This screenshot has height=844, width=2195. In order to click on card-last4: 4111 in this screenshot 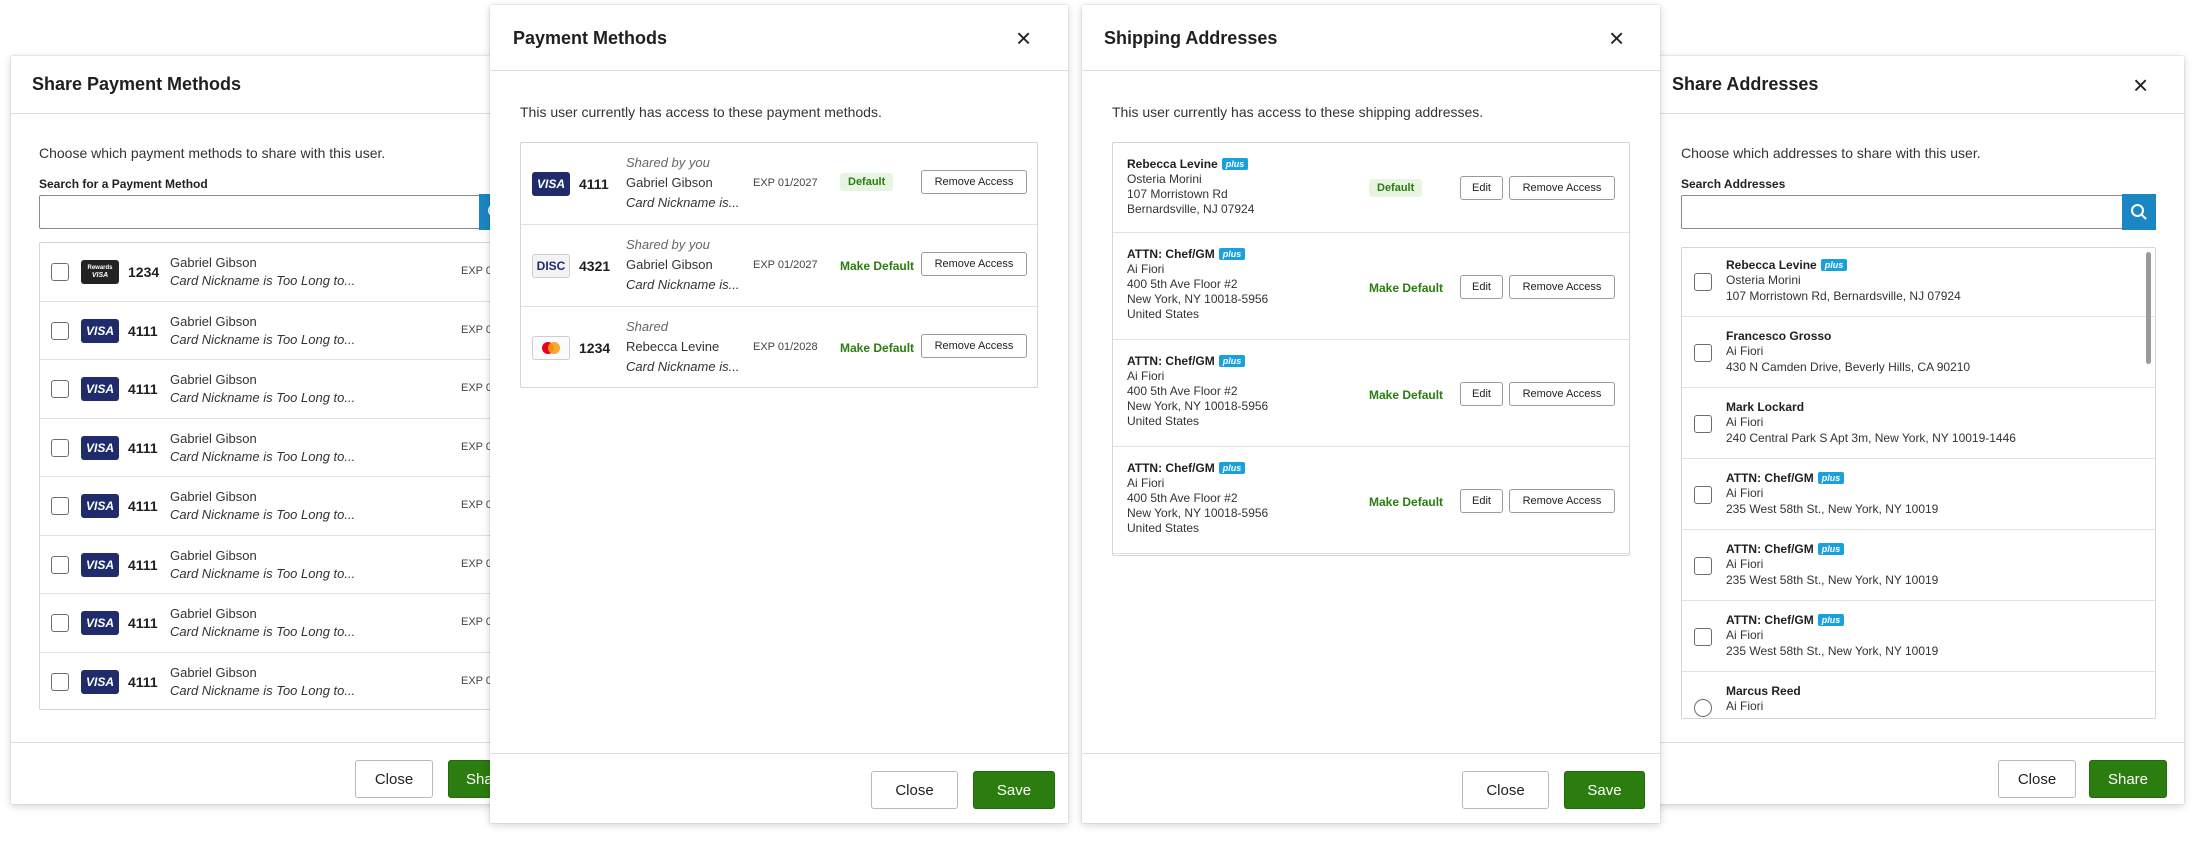, I will do `click(143, 564)`.